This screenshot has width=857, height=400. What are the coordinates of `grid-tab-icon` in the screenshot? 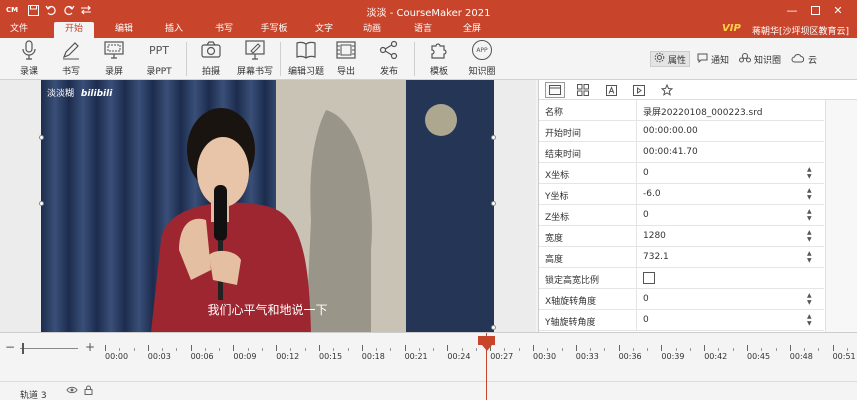 It's located at (583, 90).